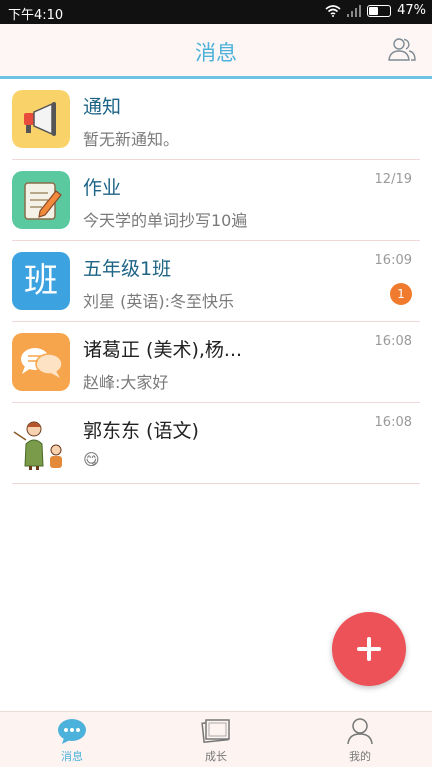  Describe the element at coordinates (333, 10) in the screenshot. I see `wifi-icon` at that location.